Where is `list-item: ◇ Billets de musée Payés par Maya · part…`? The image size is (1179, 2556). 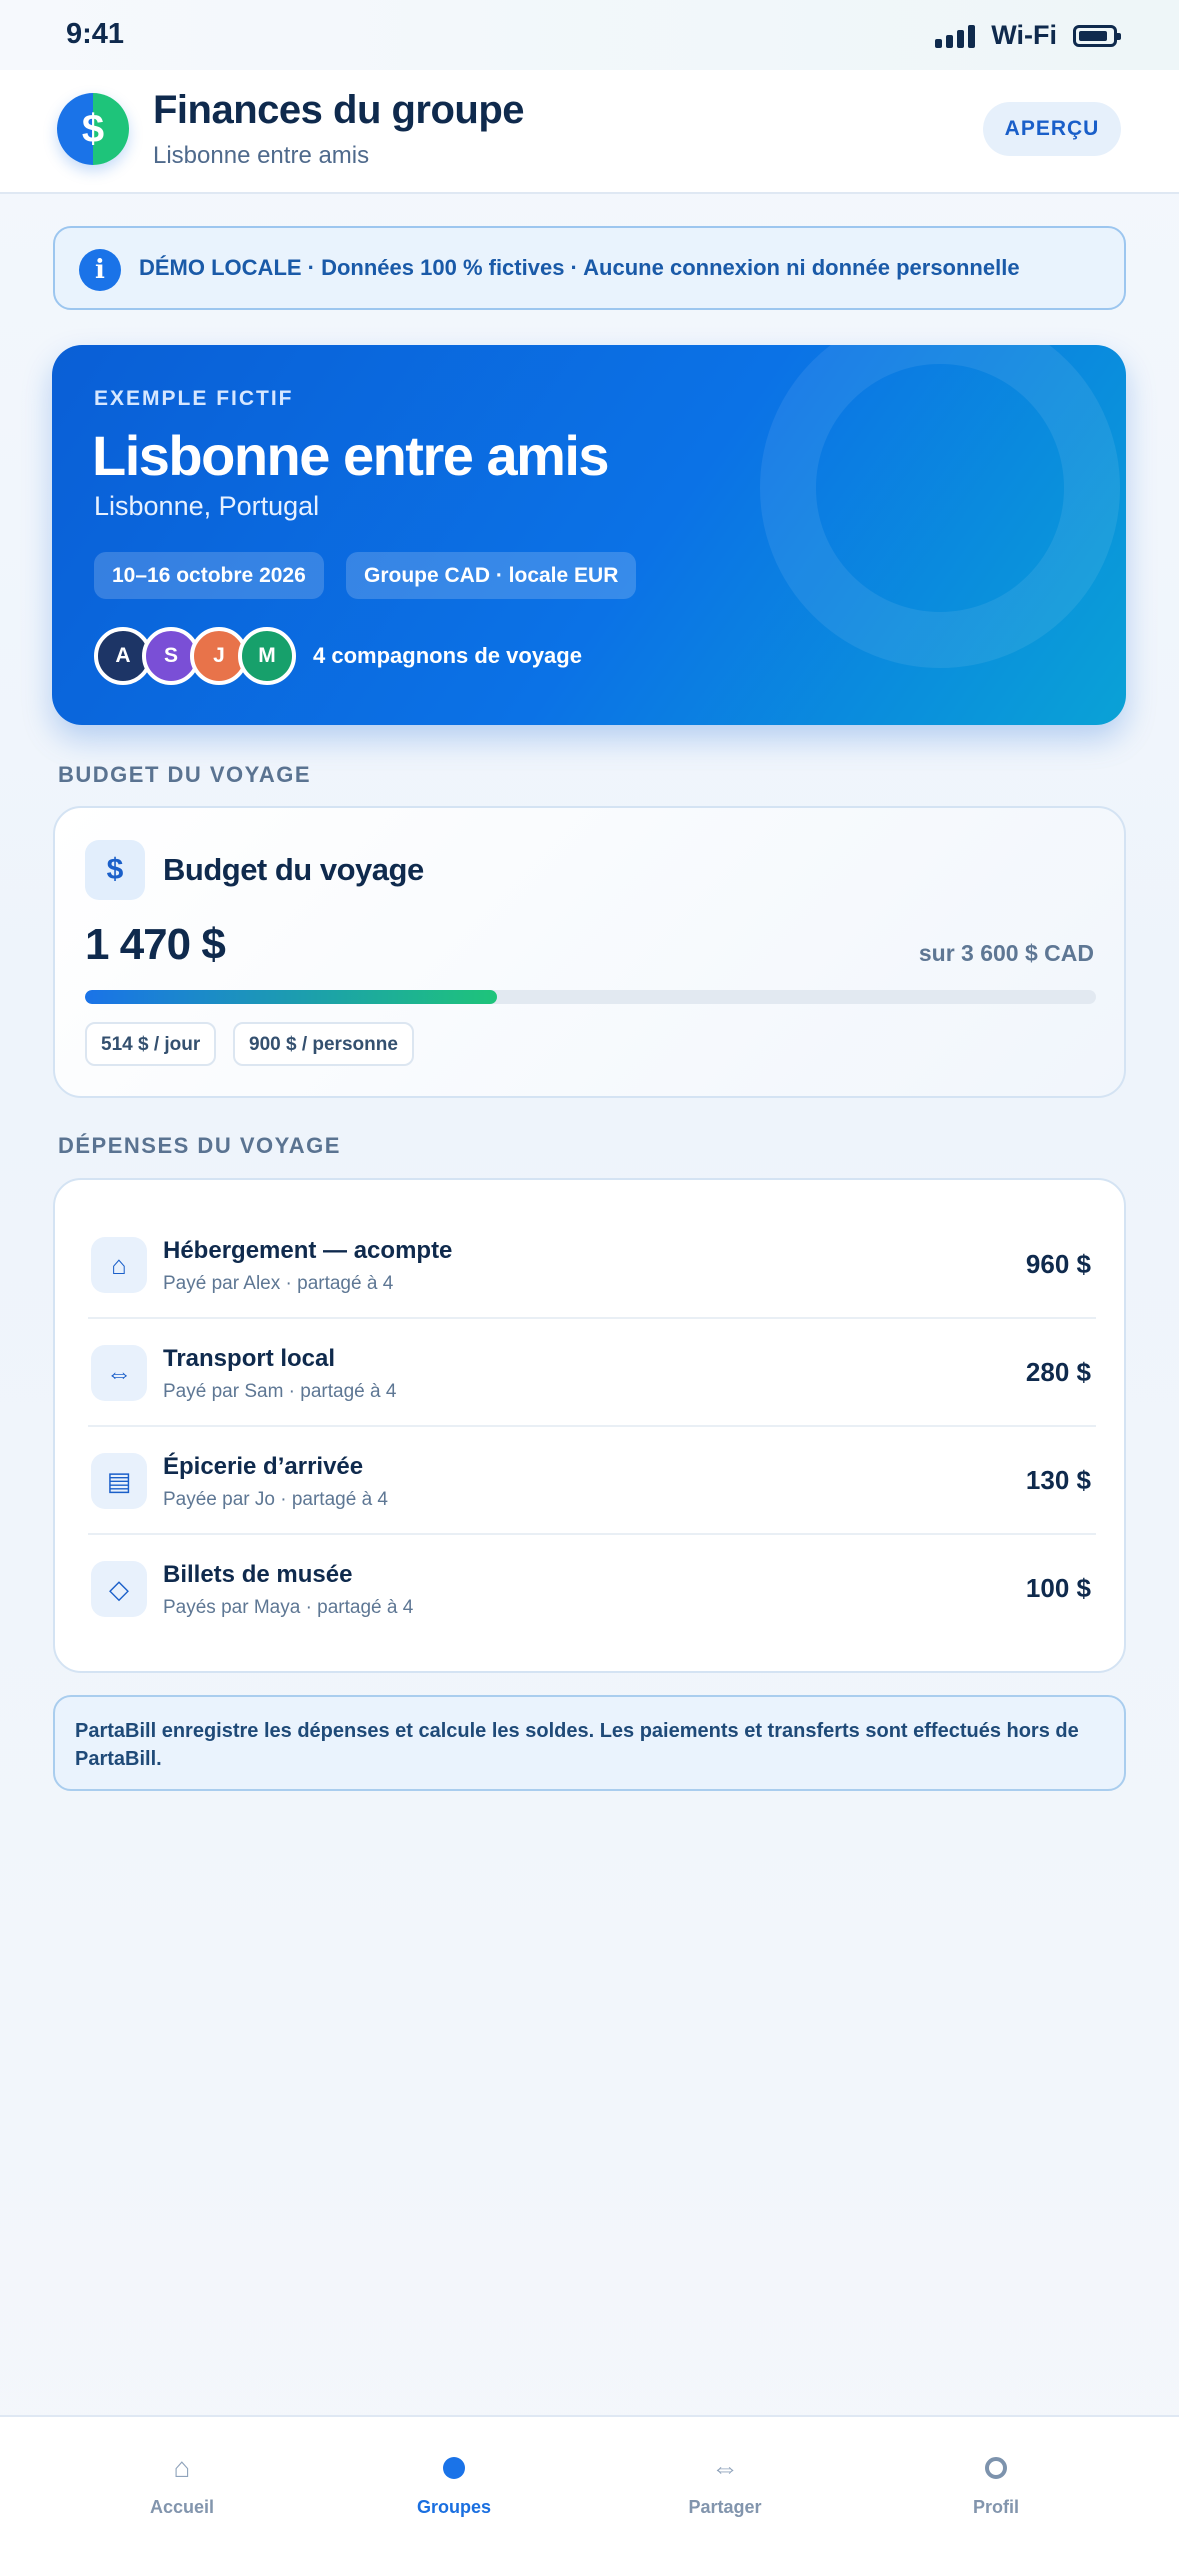 list-item: ◇ Billets de musée Payés par Maya · part… is located at coordinates (592, 1589).